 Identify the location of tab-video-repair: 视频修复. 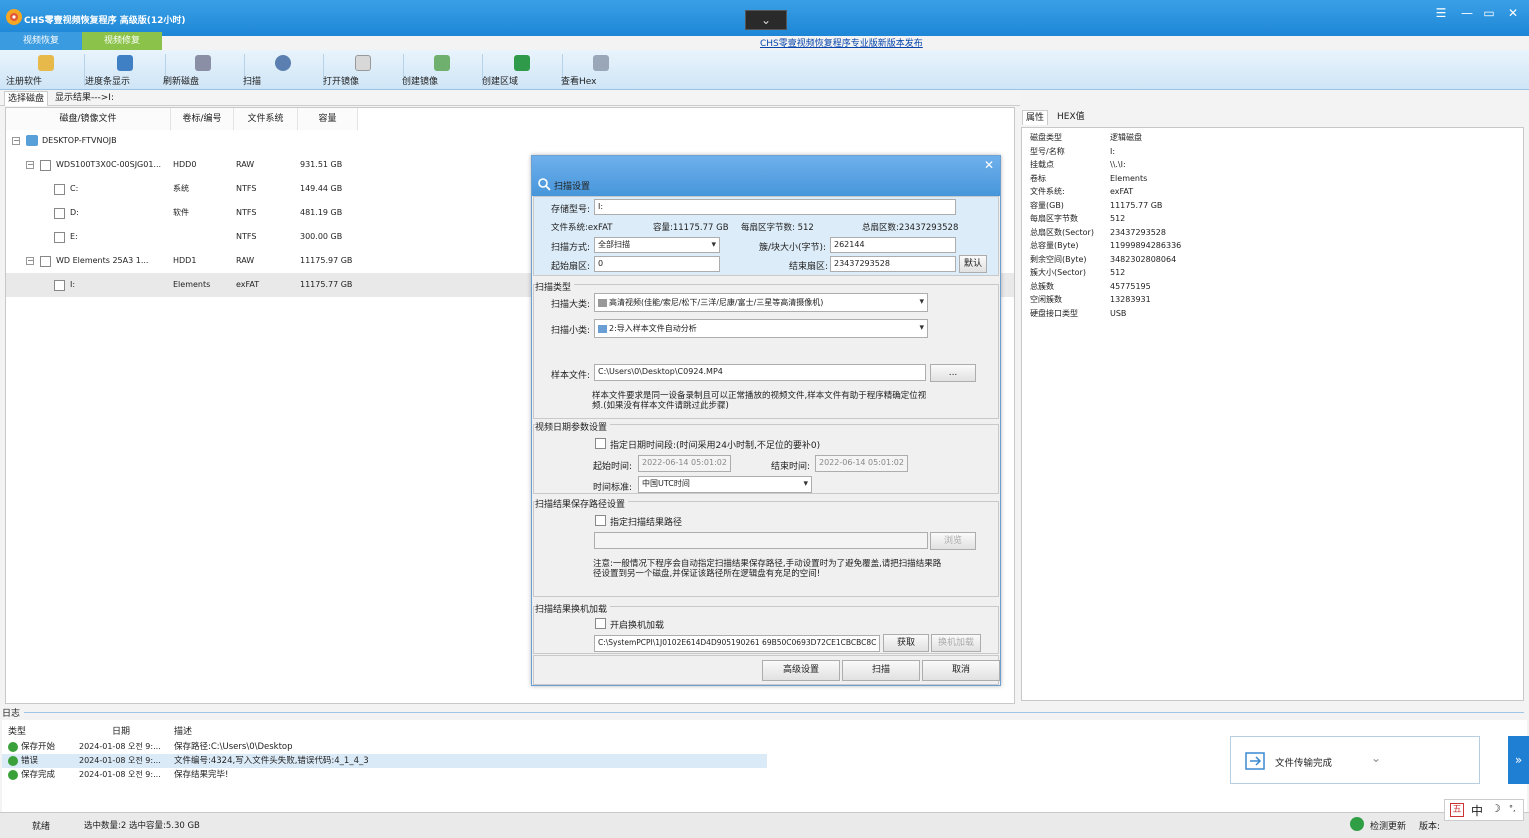
(122, 41).